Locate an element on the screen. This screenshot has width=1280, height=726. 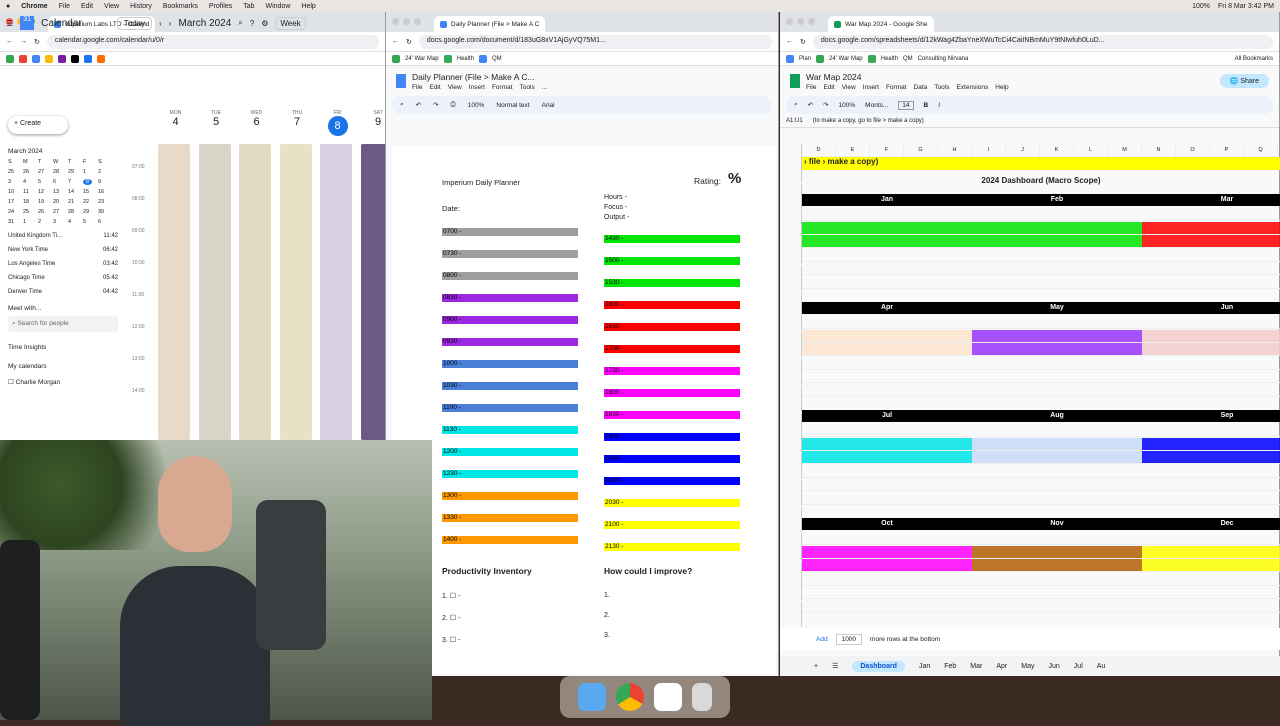
sheet-tab: Jan is located at coordinates (924, 666).